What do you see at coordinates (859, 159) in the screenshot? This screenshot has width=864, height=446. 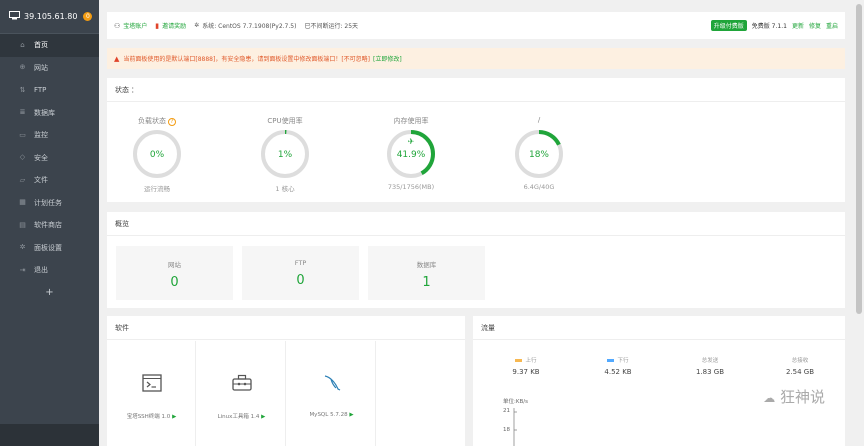 I see `scrollbar-thumb` at bounding box center [859, 159].